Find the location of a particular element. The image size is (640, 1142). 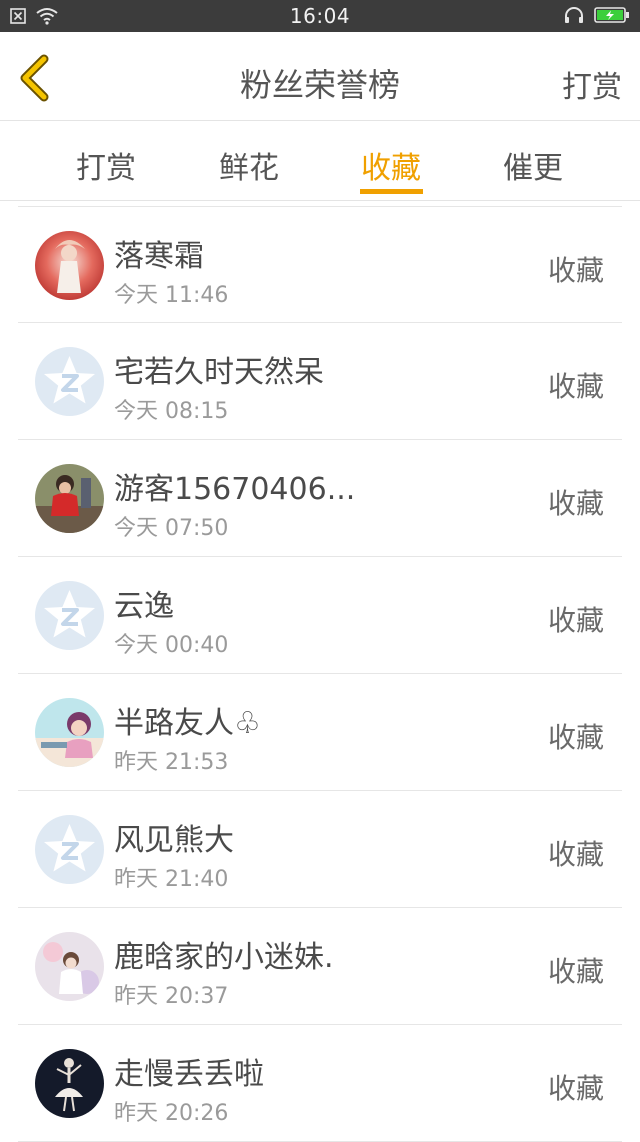

battery-charging-icon is located at coordinates (611, 15).